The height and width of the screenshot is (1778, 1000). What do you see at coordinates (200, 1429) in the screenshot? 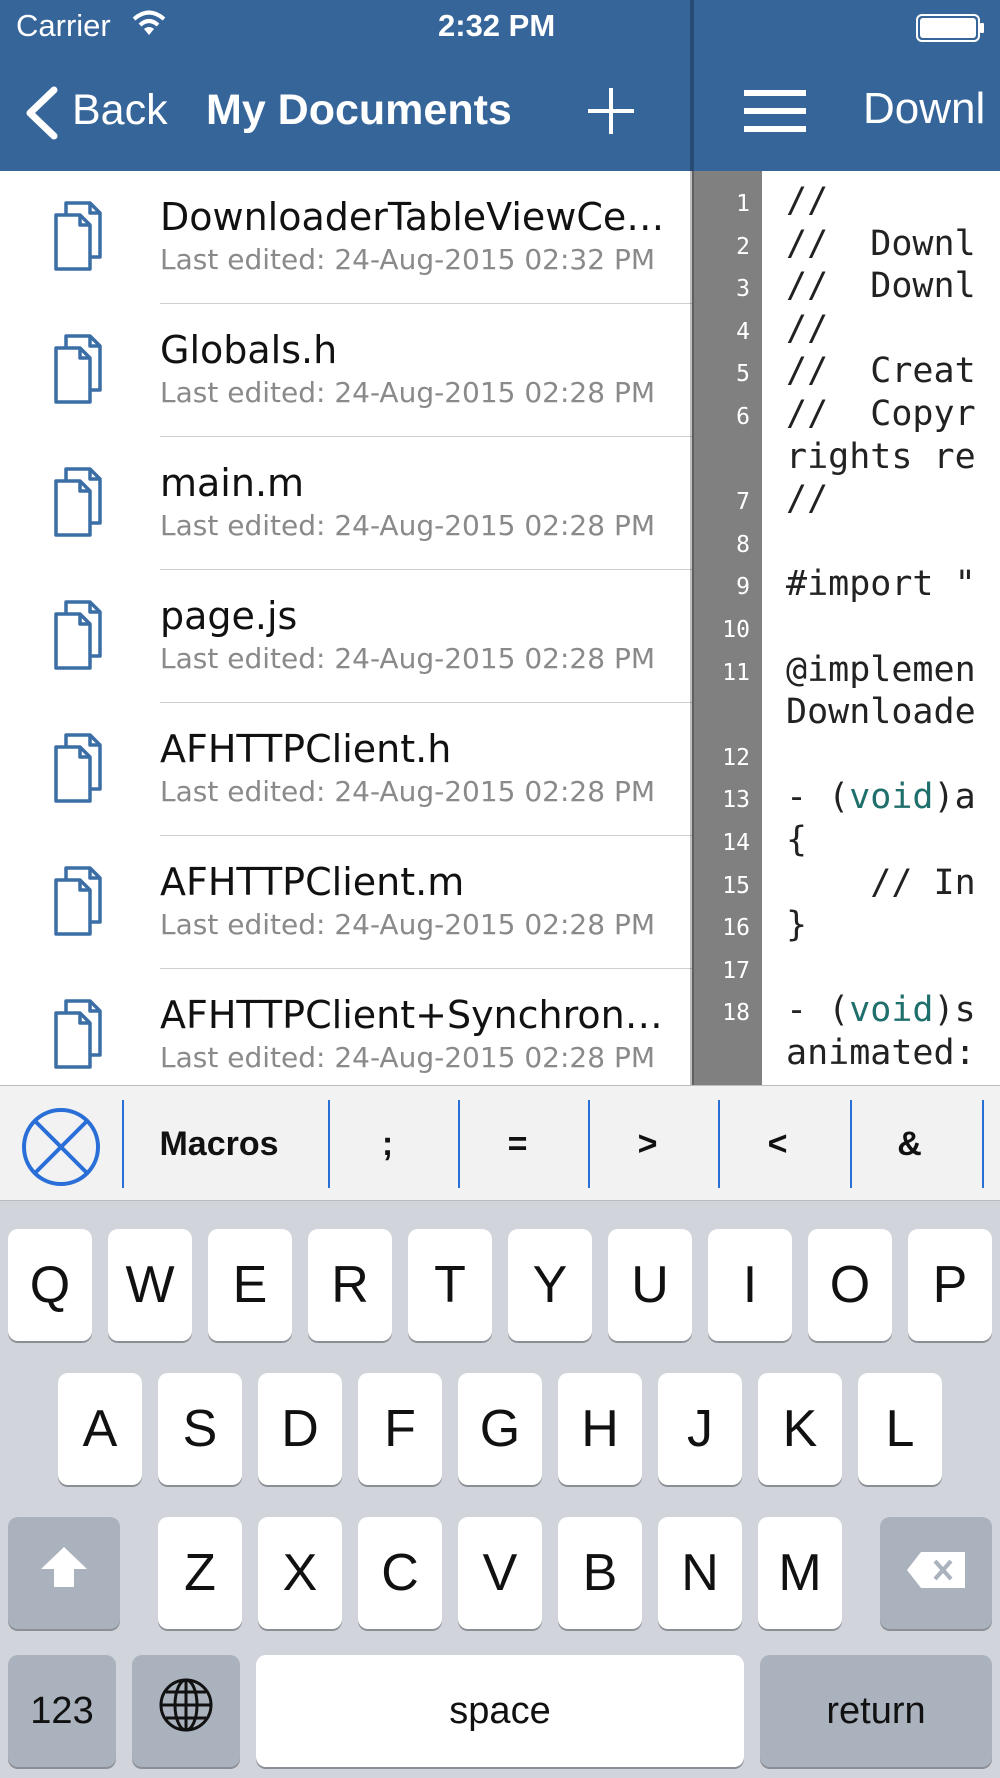
I see `key-s: S` at bounding box center [200, 1429].